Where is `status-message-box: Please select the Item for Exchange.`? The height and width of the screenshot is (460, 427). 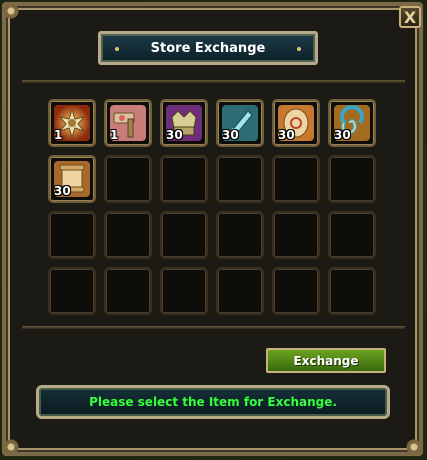 status-message-box: Please select the Item for Exchange. is located at coordinates (213, 402).